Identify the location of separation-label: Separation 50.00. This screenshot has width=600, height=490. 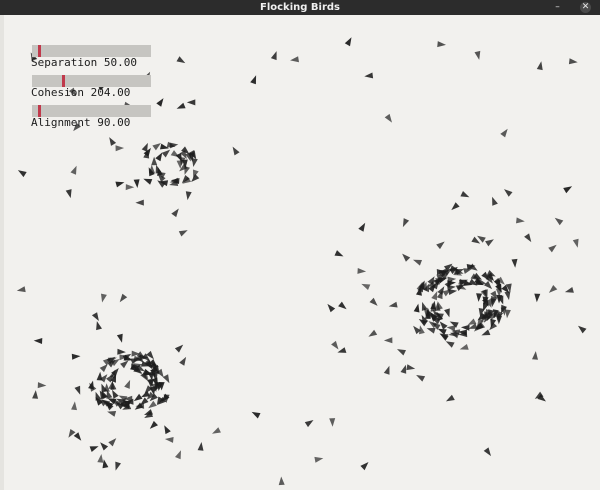
(84, 62).